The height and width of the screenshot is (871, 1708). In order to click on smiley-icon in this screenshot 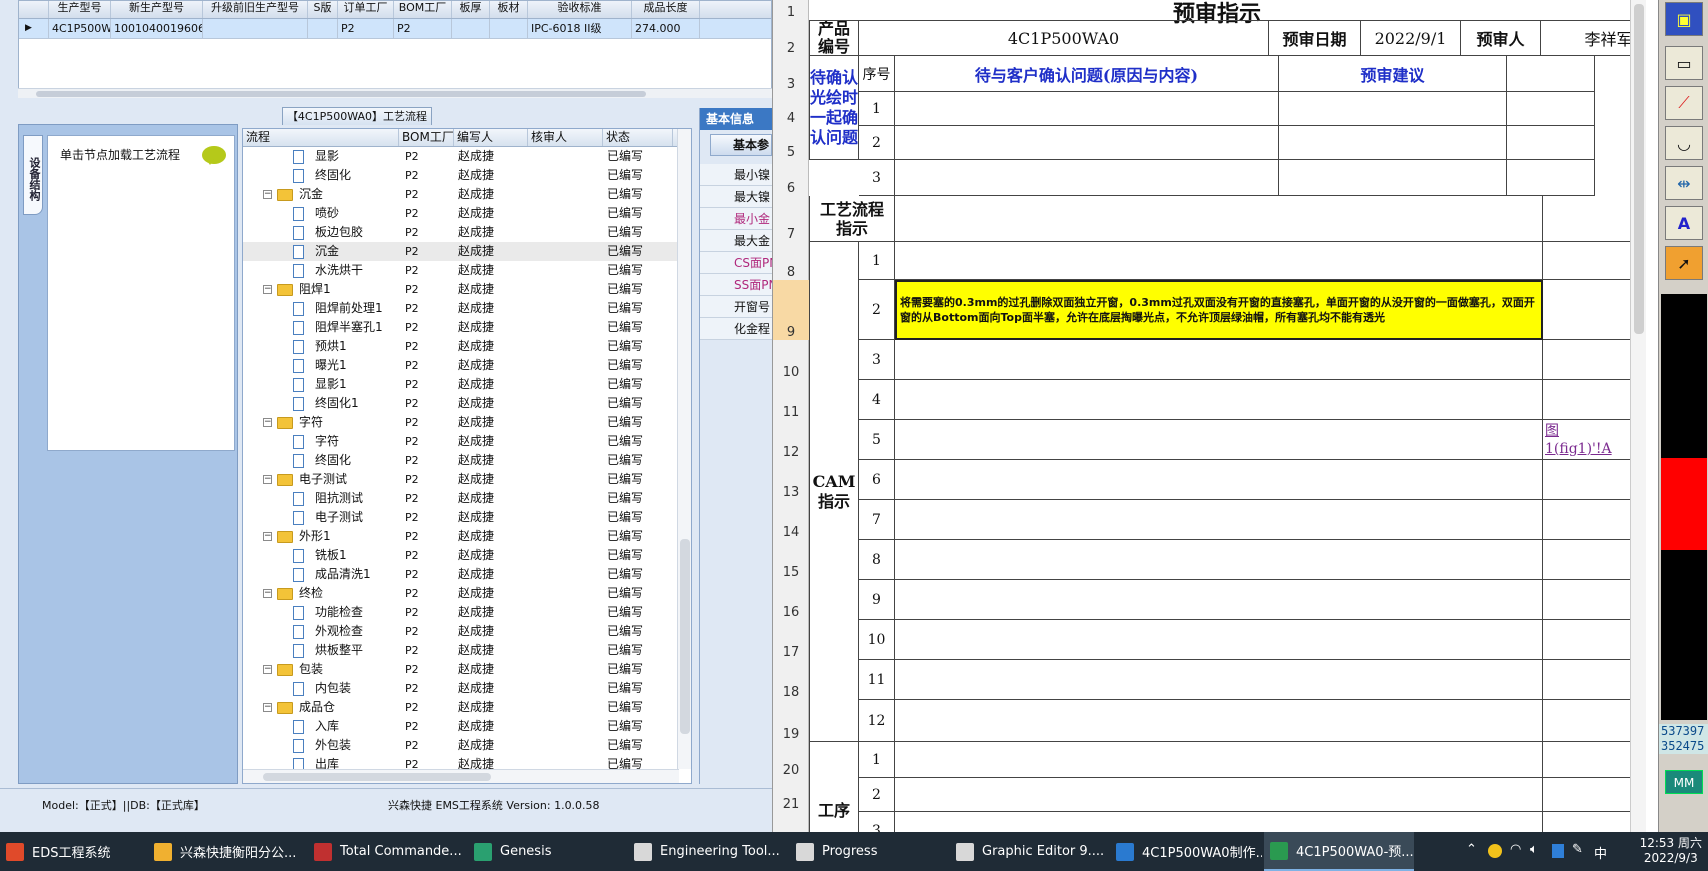, I will do `click(1495, 851)`.